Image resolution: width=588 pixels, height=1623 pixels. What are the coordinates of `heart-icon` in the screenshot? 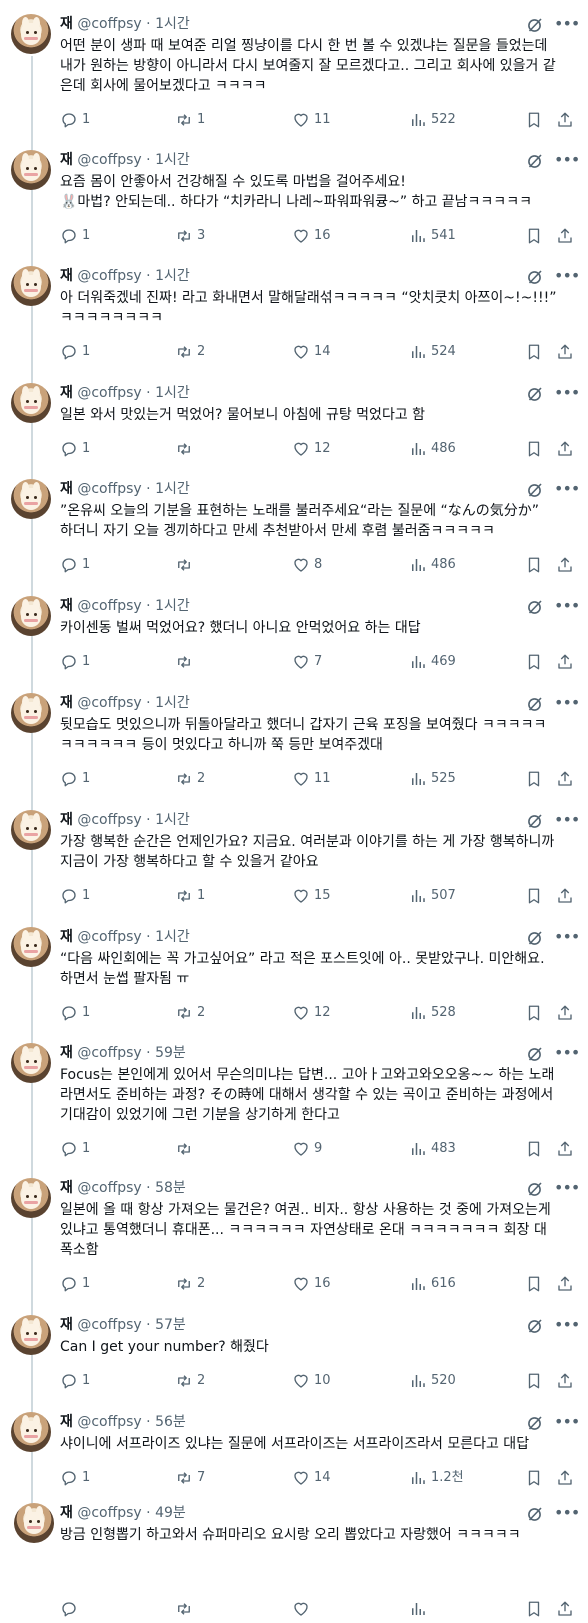 It's located at (301, 1149).